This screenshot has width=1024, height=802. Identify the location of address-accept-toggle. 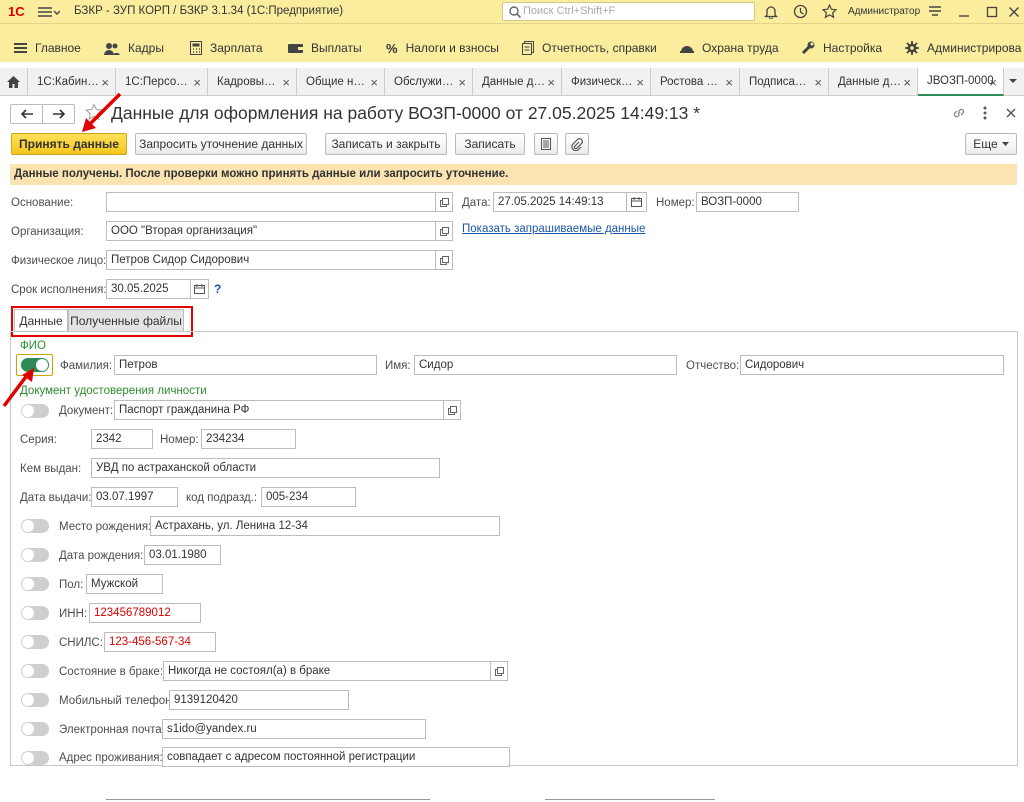
(35, 758).